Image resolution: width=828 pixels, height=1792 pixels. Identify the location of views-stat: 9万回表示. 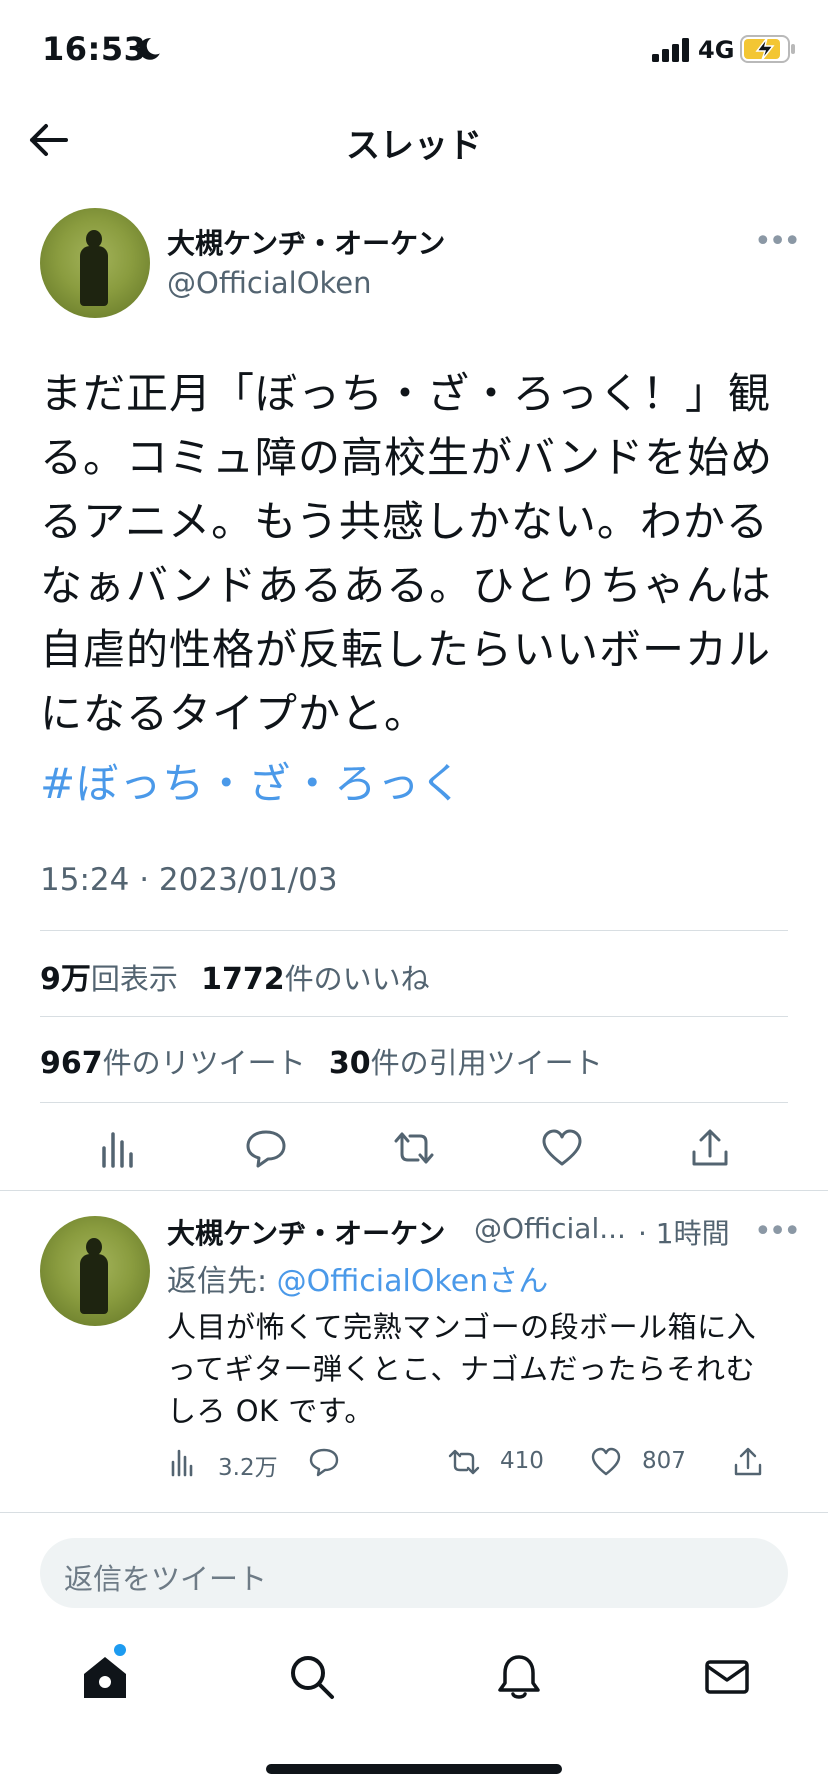
(109, 979).